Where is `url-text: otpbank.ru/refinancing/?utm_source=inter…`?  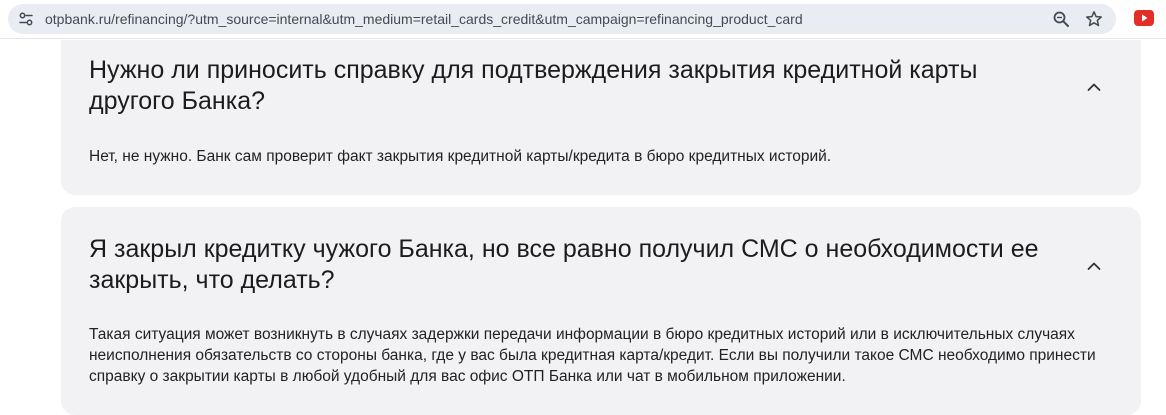
url-text: otpbank.ru/refinancing/?utm_source=inter… is located at coordinates (424, 19).